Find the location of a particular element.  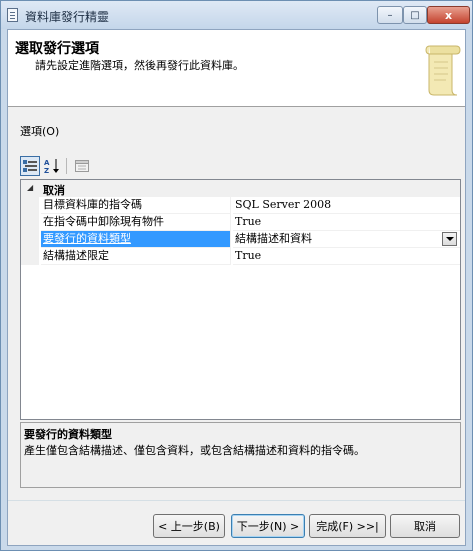

property-grid-toolbar: A Z is located at coordinates (80, 167).